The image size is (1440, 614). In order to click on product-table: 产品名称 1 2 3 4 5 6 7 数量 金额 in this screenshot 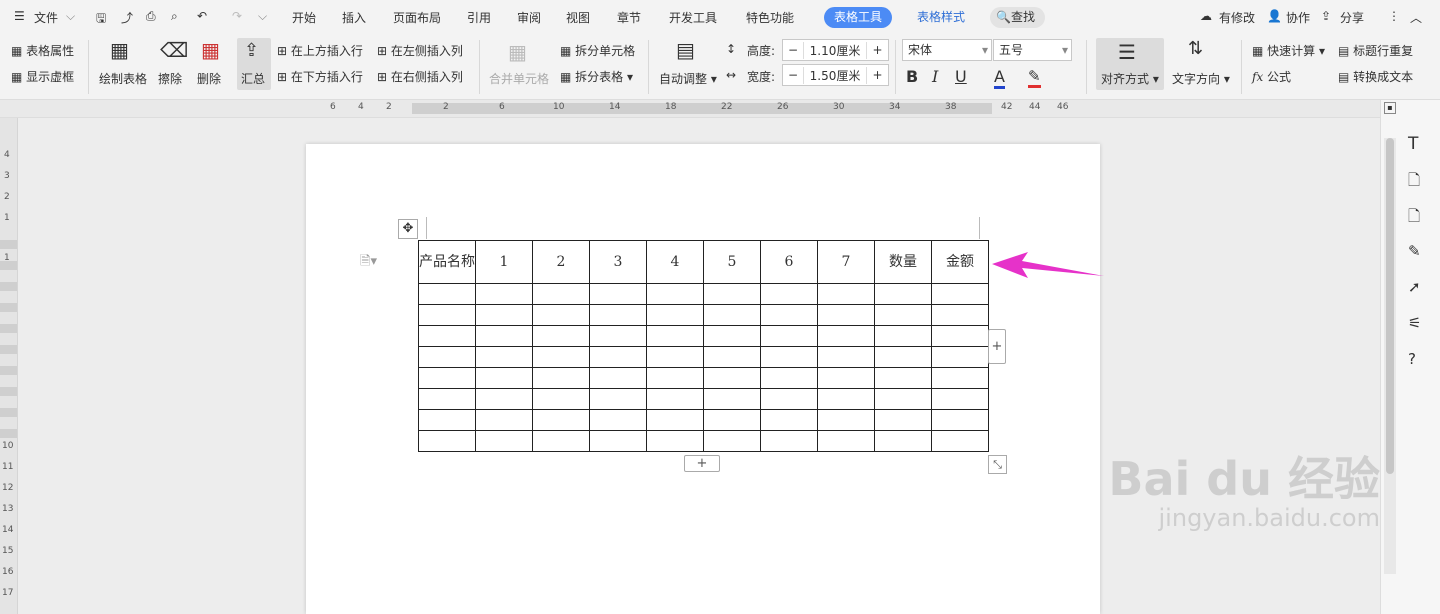, I will do `click(703, 346)`.